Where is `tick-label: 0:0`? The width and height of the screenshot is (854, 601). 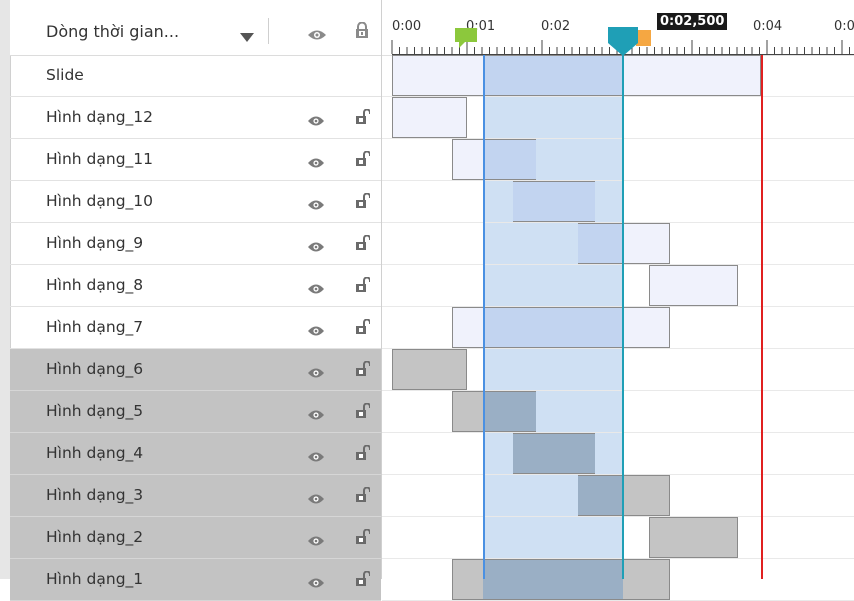 tick-label: 0:0 is located at coordinates (844, 26).